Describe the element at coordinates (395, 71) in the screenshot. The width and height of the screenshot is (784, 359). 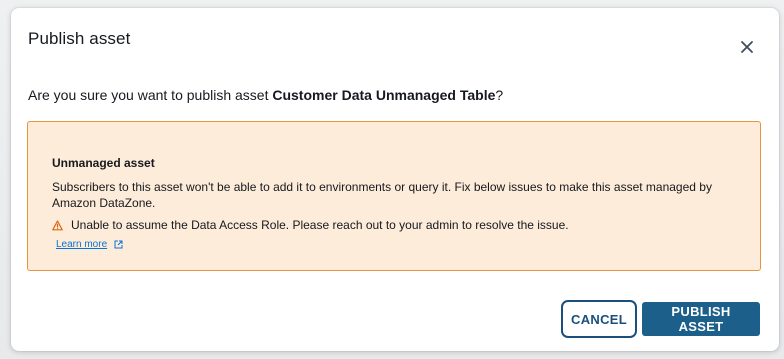
I see `header-divider` at that location.